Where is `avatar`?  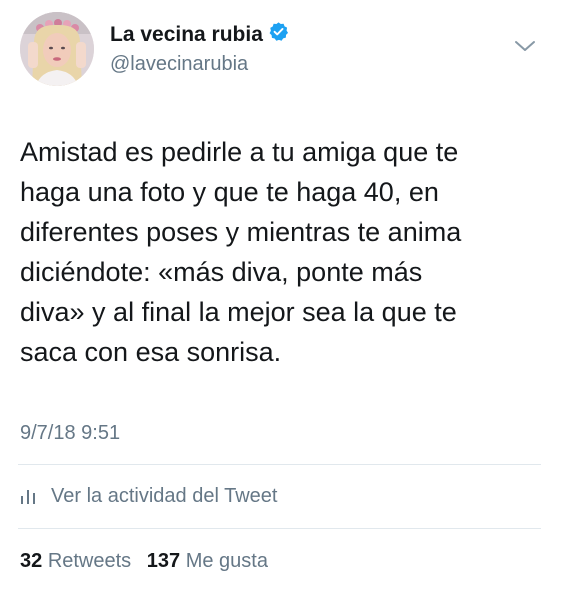 avatar is located at coordinates (57, 49).